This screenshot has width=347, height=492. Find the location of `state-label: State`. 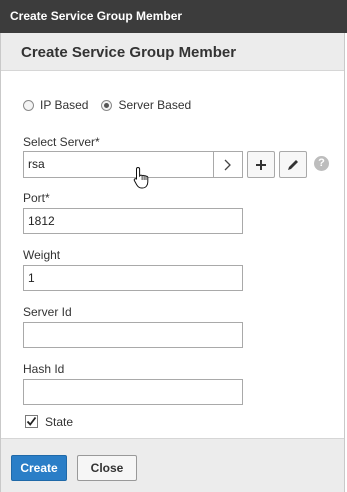

state-label: State is located at coordinates (59, 422).